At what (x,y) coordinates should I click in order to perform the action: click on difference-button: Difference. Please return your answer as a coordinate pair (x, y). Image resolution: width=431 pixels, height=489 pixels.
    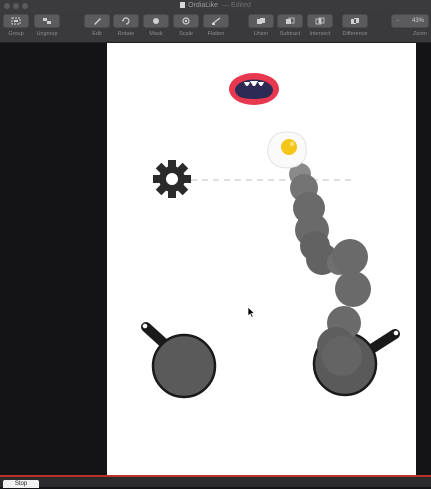
    Looking at the image, I should click on (355, 25).